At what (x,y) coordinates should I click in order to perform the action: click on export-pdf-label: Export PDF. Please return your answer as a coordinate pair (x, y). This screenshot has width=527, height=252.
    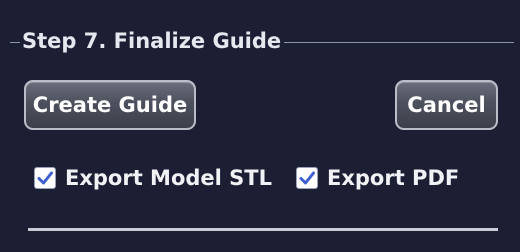
    Looking at the image, I should click on (393, 178).